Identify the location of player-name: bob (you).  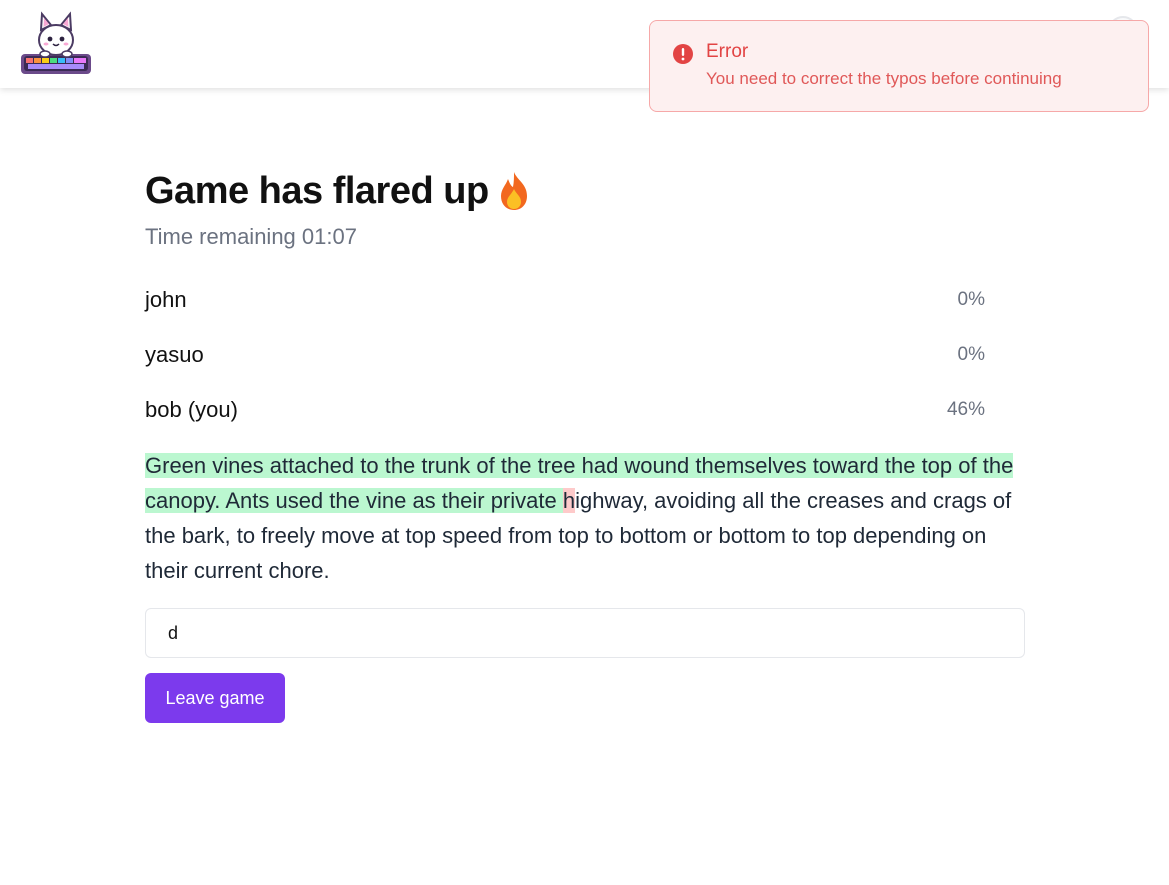
(191, 409).